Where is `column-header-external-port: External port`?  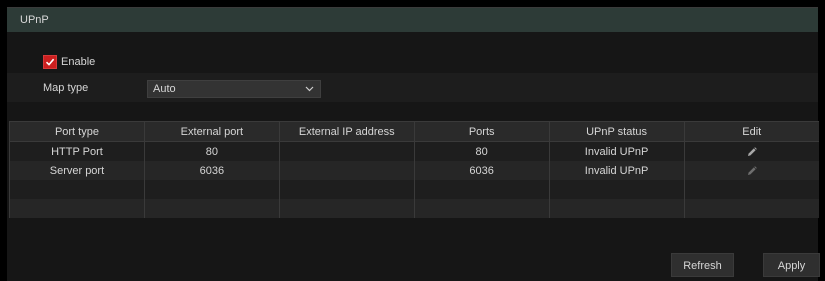
column-header-external-port: External port is located at coordinates (211, 131).